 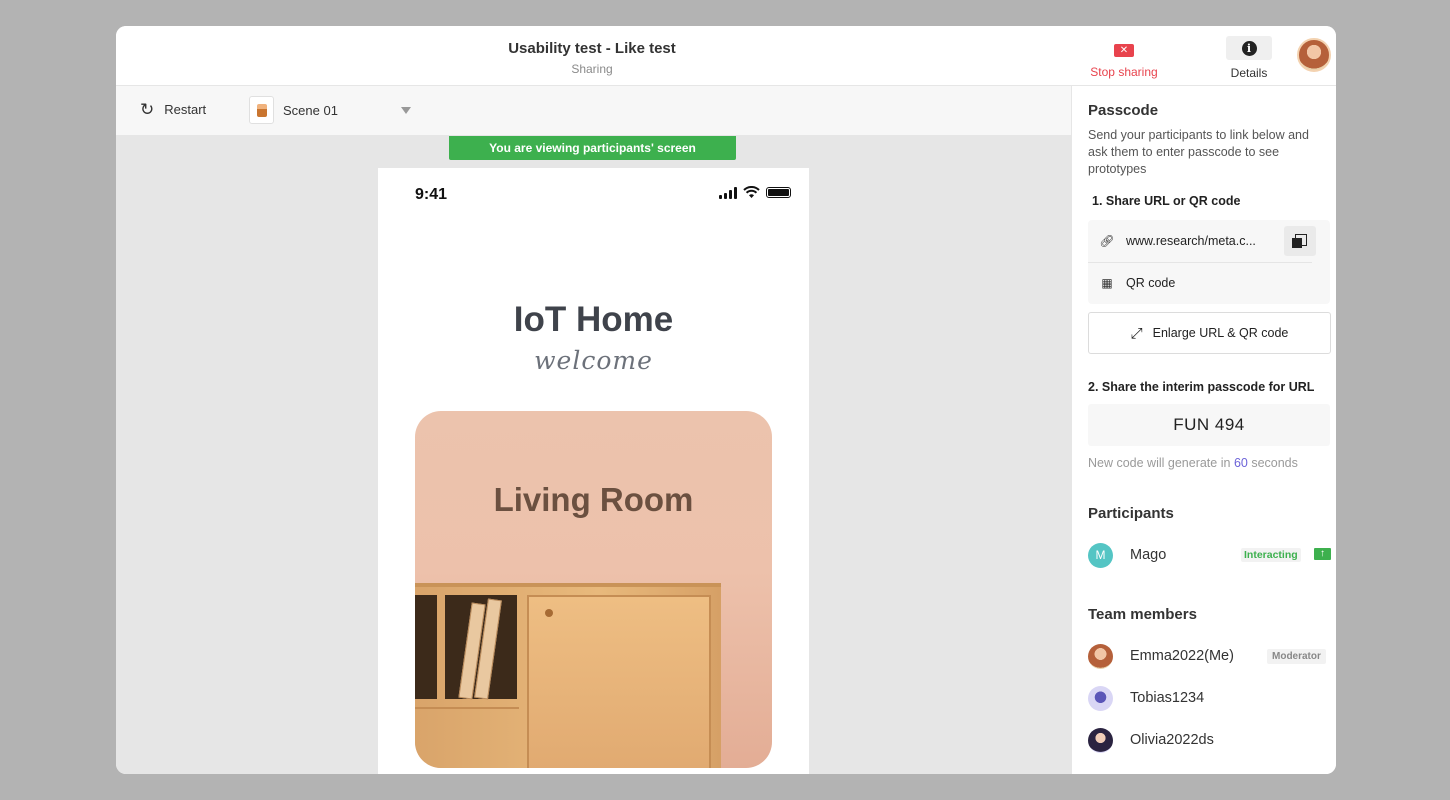 I want to click on cabinet-shelf, so click(x=426, y=647).